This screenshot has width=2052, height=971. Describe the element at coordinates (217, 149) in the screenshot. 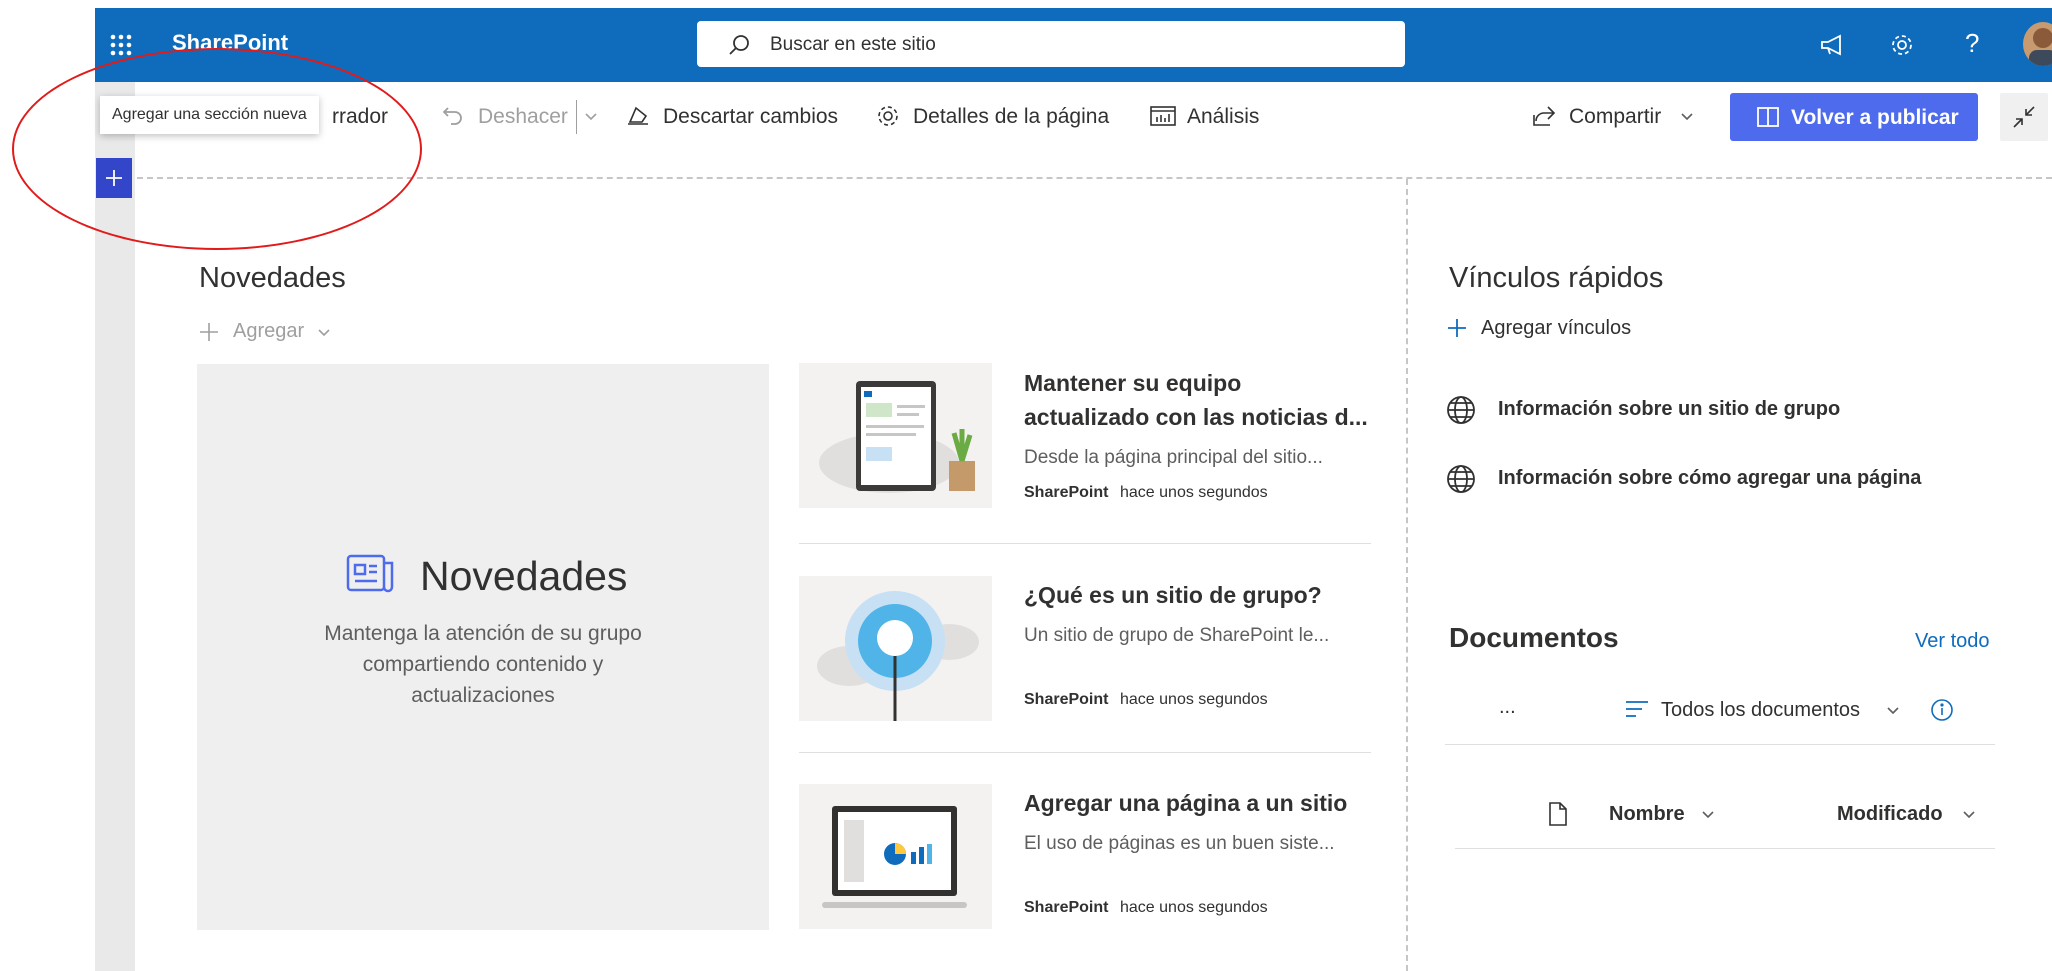

I see `annotation-ellipse` at that location.